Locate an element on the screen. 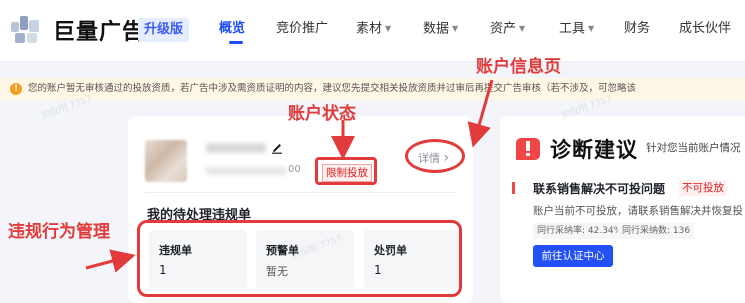 This screenshot has height=303, width=745. arrow-to-violations is located at coordinates (110, 261).